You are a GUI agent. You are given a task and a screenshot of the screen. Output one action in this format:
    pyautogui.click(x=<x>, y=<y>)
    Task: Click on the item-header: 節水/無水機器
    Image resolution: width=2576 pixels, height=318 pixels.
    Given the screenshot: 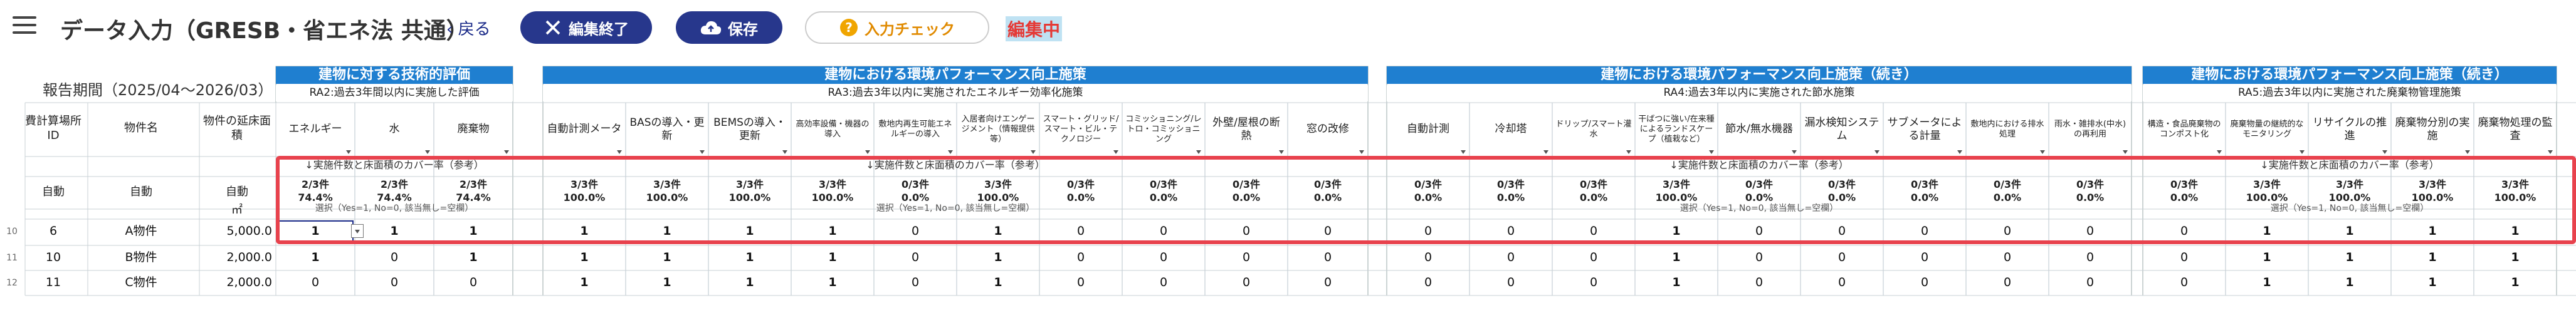 What is the action you would take?
    pyautogui.click(x=1759, y=129)
    